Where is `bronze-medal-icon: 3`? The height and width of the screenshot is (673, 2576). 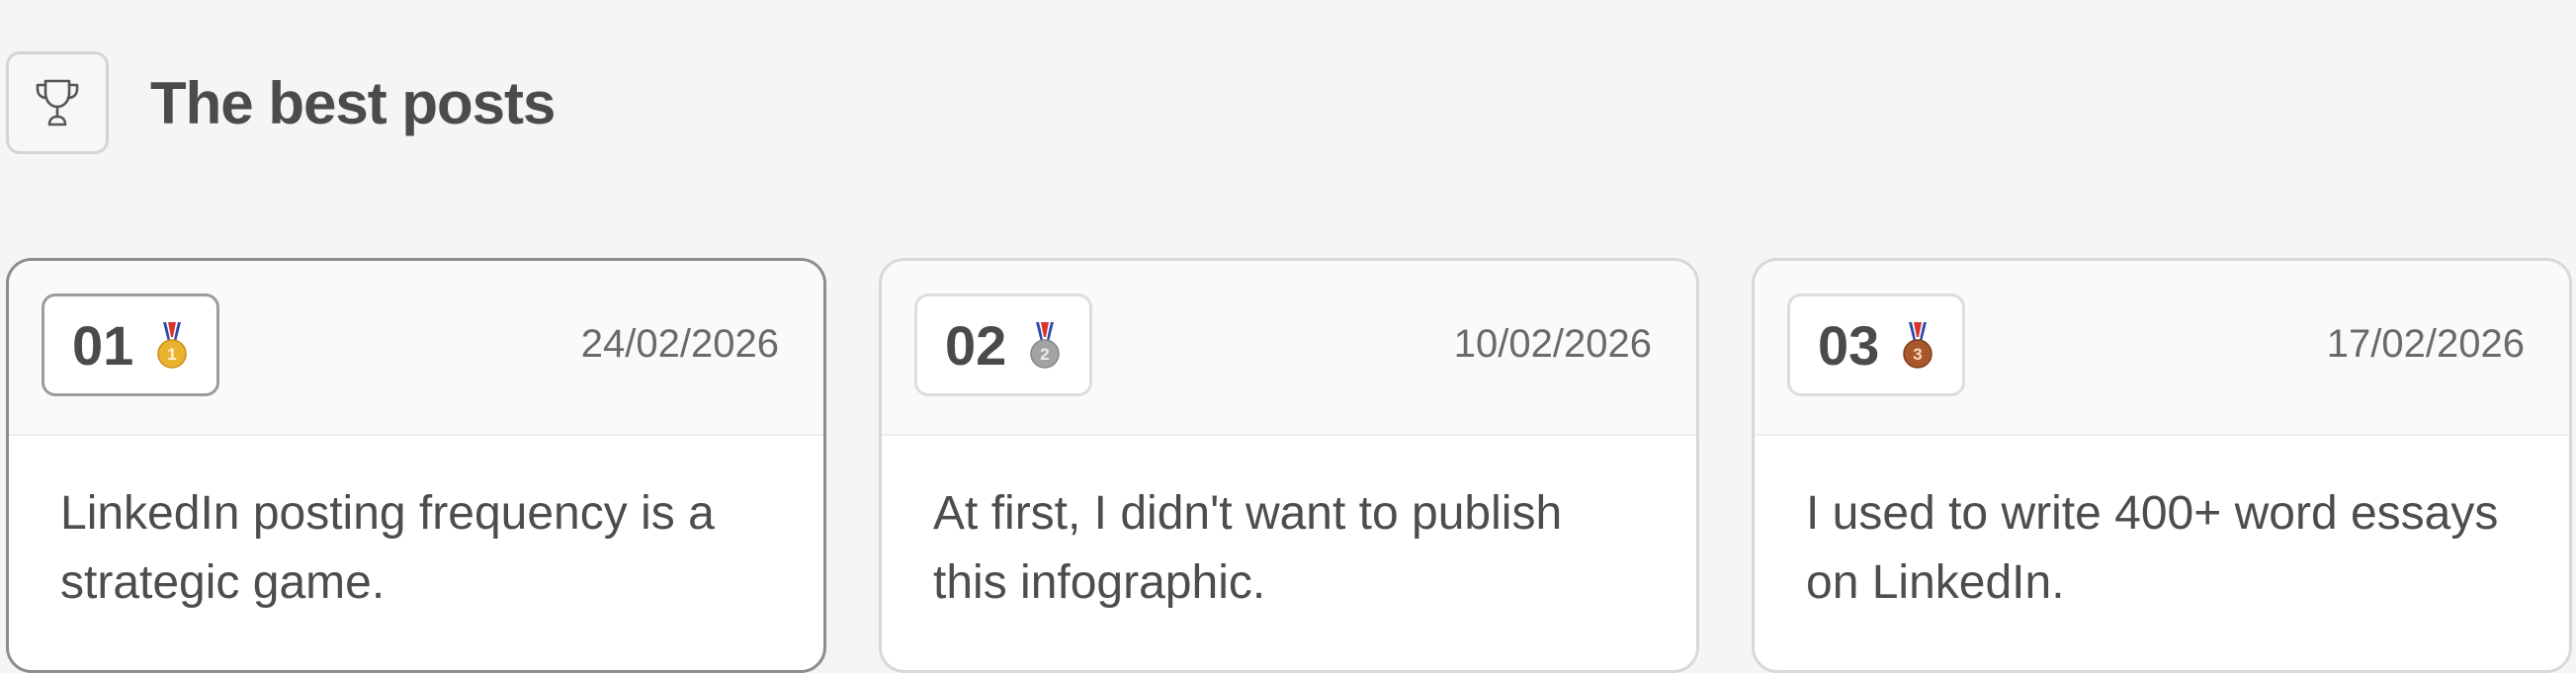 bronze-medal-icon: 3 is located at coordinates (1918, 345).